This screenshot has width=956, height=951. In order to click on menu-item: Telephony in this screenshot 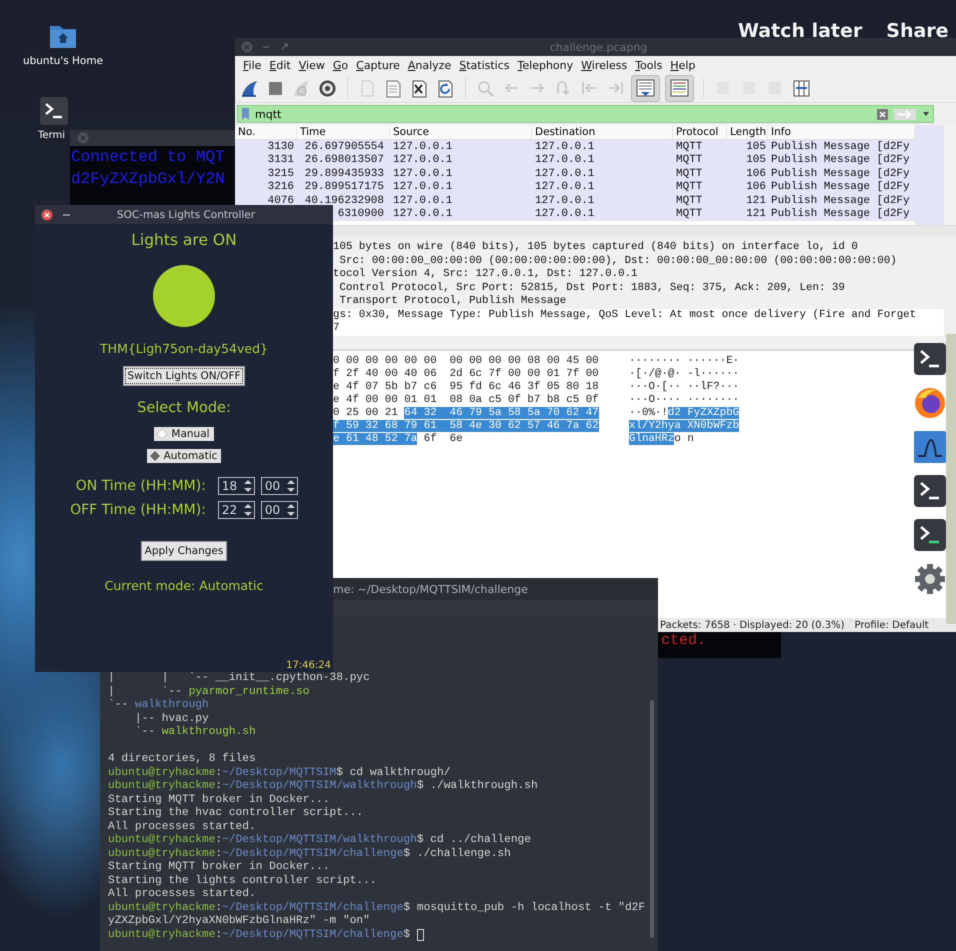, I will do `click(546, 65)`.